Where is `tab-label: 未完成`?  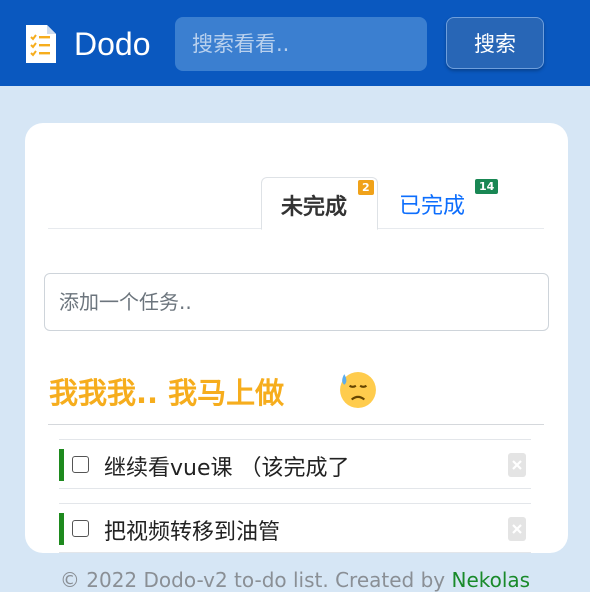
tab-label: 未完成 is located at coordinates (314, 207).